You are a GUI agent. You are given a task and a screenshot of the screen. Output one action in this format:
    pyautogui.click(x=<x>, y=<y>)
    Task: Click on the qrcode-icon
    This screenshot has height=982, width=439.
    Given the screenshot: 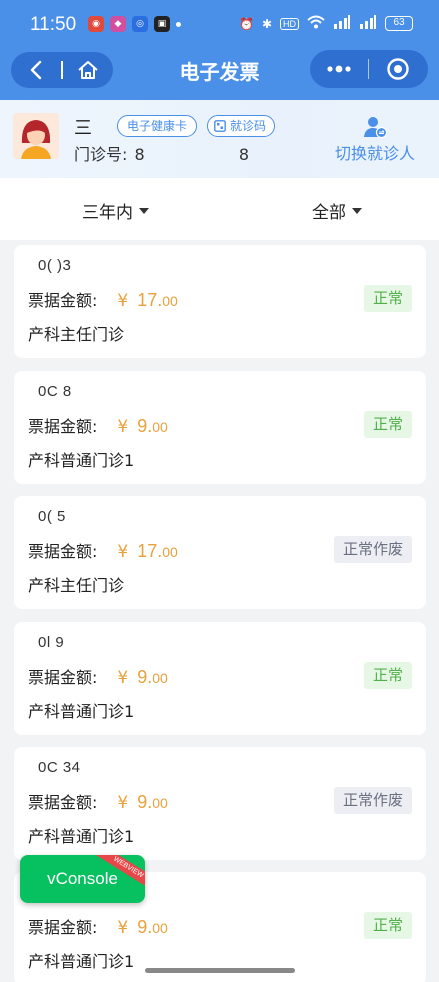 What is the action you would take?
    pyautogui.click(x=220, y=126)
    